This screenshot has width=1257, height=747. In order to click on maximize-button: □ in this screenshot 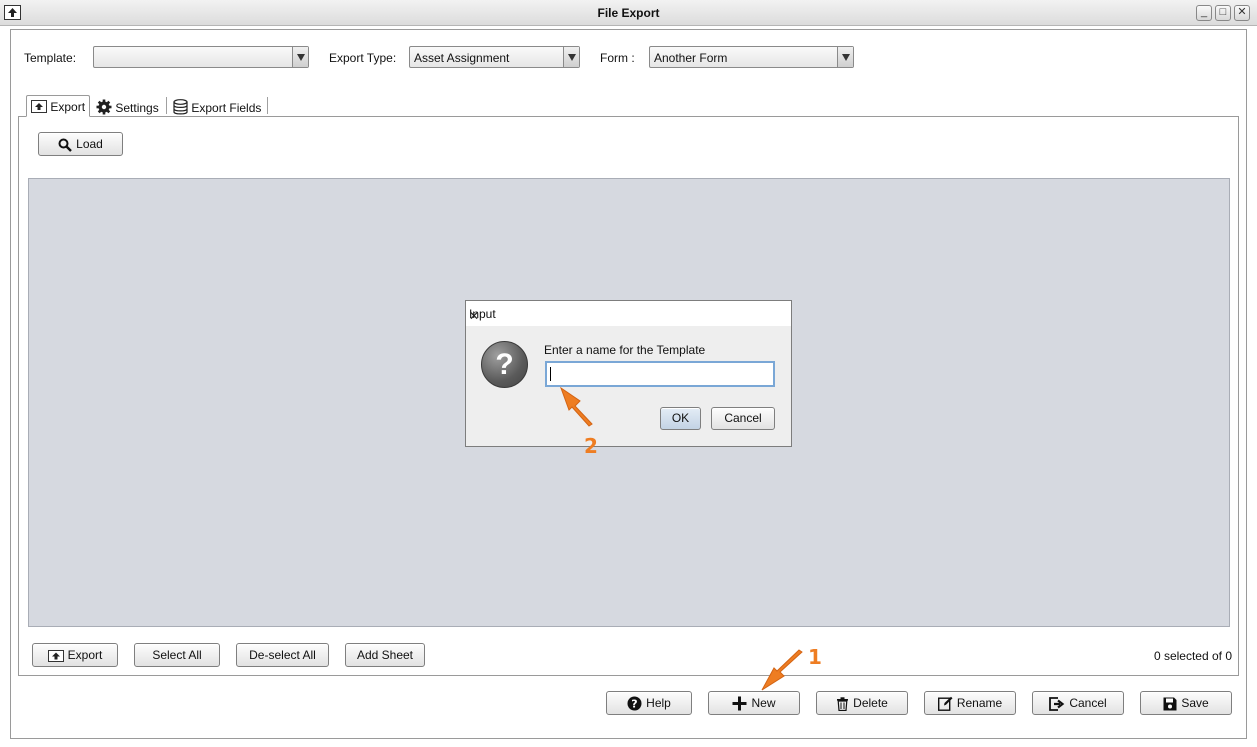, I will do `click(1223, 13)`.